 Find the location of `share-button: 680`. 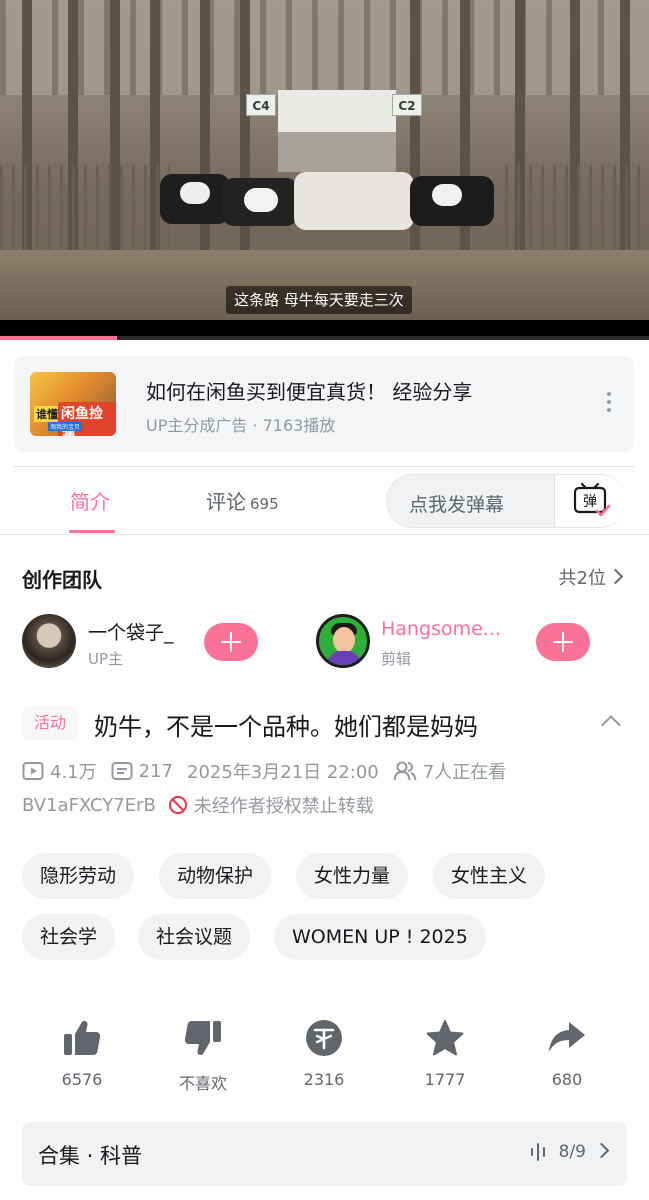

share-button: 680 is located at coordinates (567, 1053).